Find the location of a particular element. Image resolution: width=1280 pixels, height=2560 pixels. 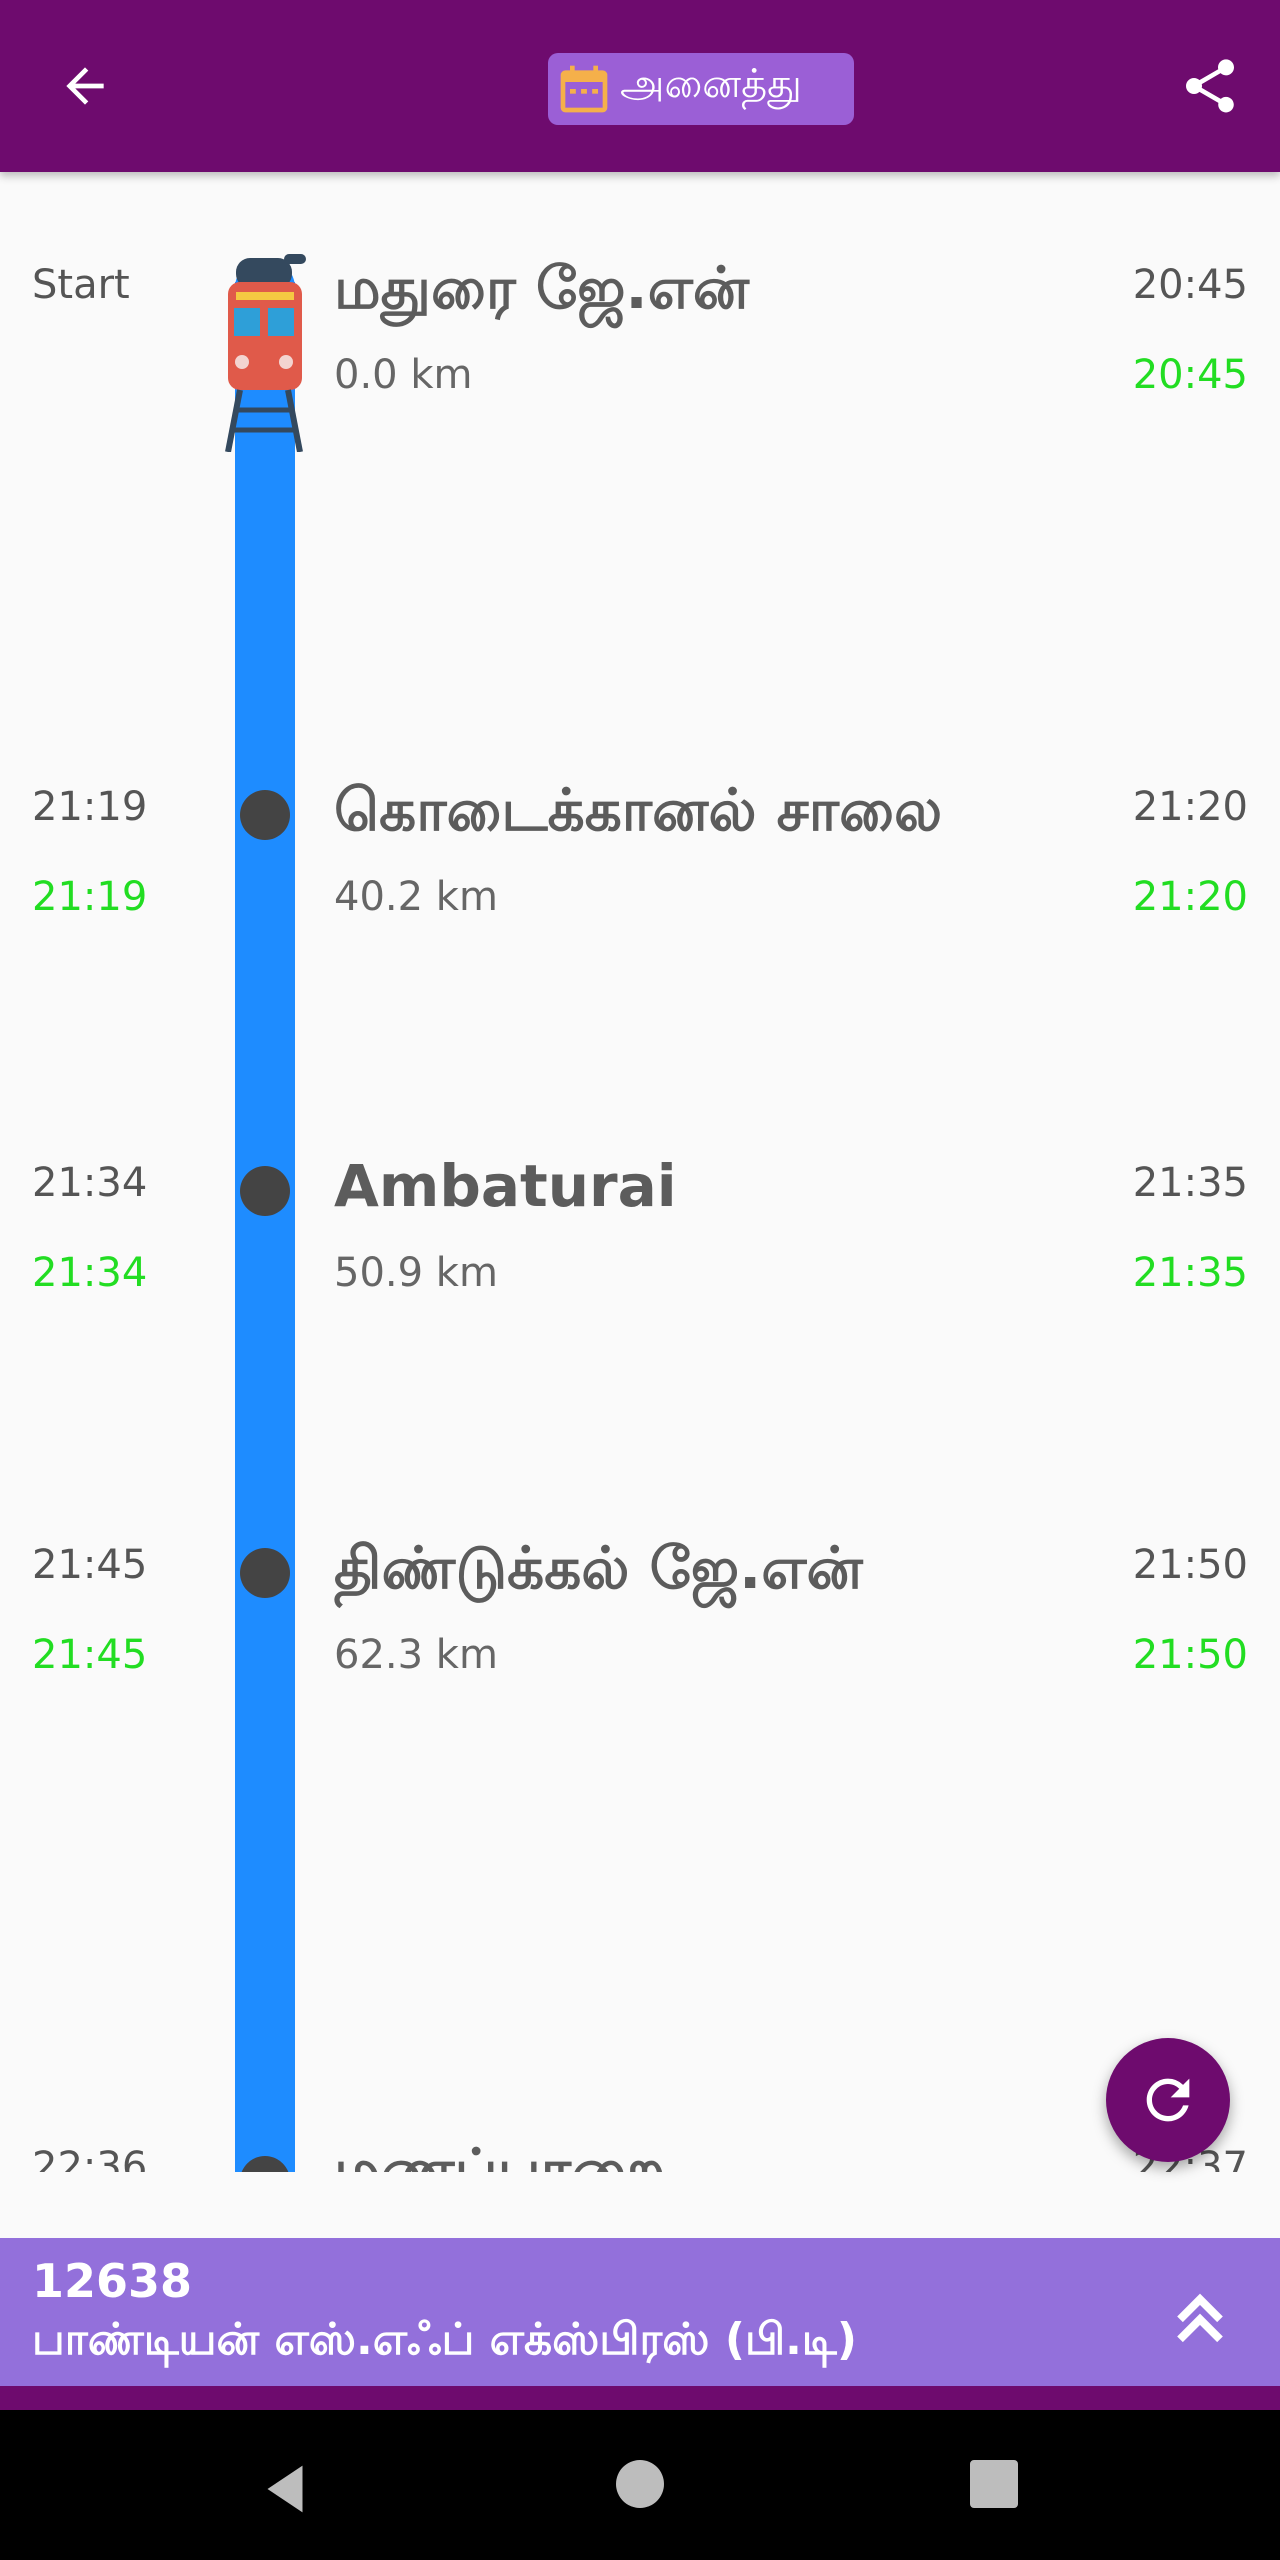

refresh-icon is located at coordinates (1168, 2100).